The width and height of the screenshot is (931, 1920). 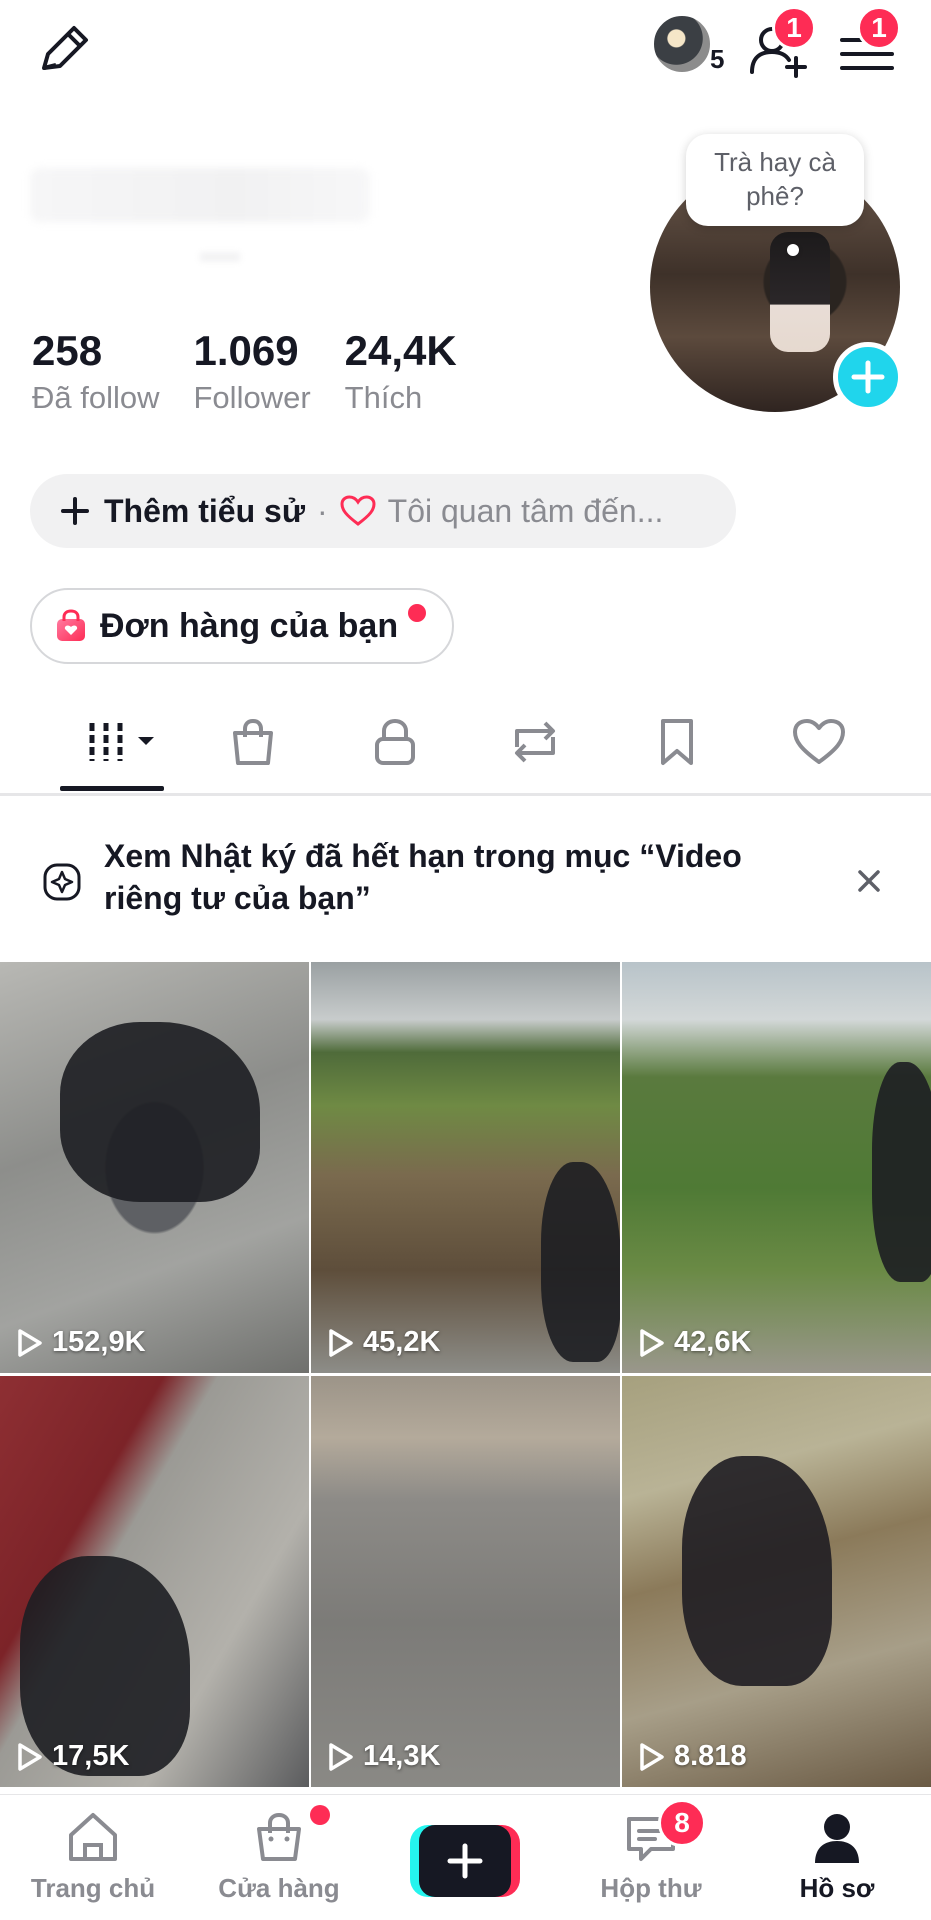 I want to click on view-count: 42,6K, so click(x=694, y=1342).